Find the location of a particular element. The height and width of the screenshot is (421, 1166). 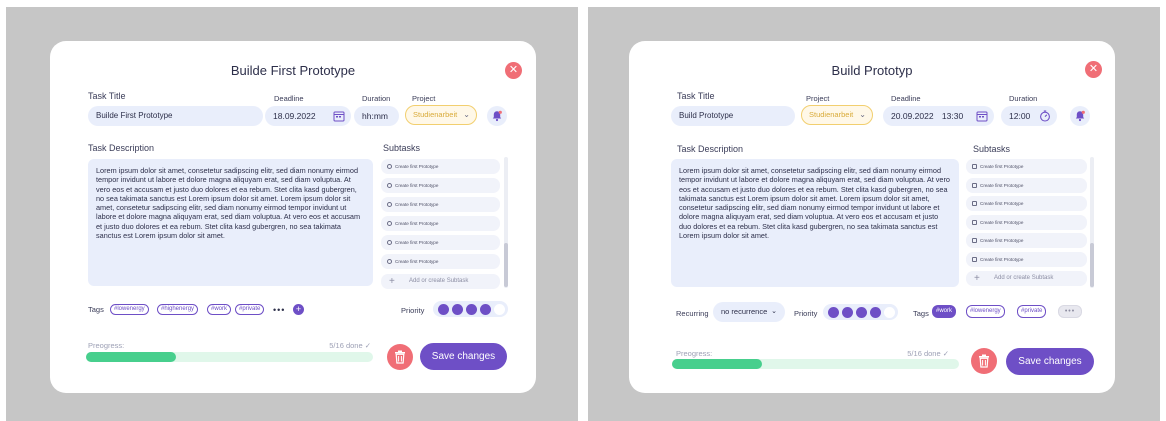

recurrence-select: no recurrence ⌄ is located at coordinates (749, 312).